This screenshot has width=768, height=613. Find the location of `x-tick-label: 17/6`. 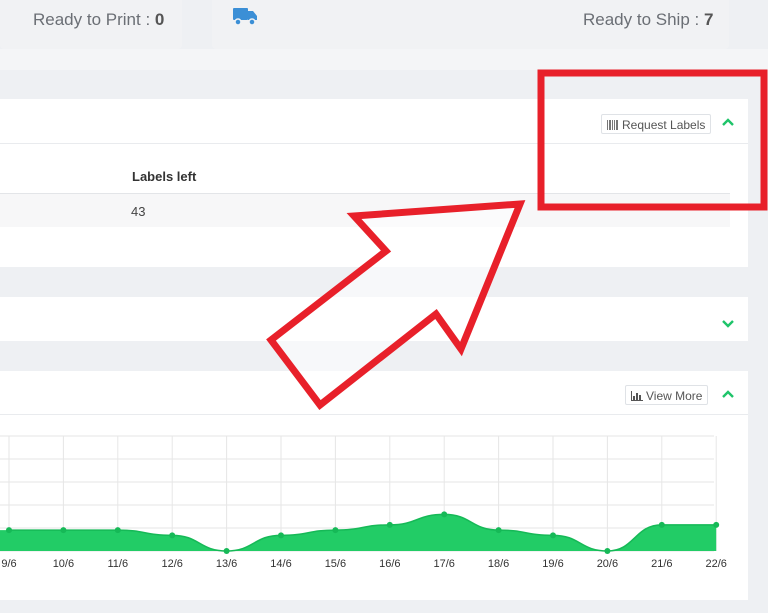

x-tick-label: 17/6 is located at coordinates (443, 564).